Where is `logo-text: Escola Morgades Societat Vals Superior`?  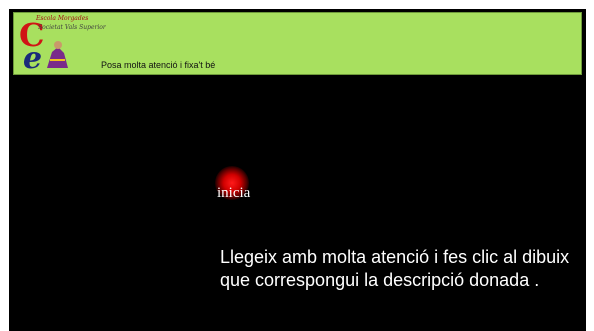
logo-text: Escola Morgades Societat Vals Superior is located at coordinates (71, 23).